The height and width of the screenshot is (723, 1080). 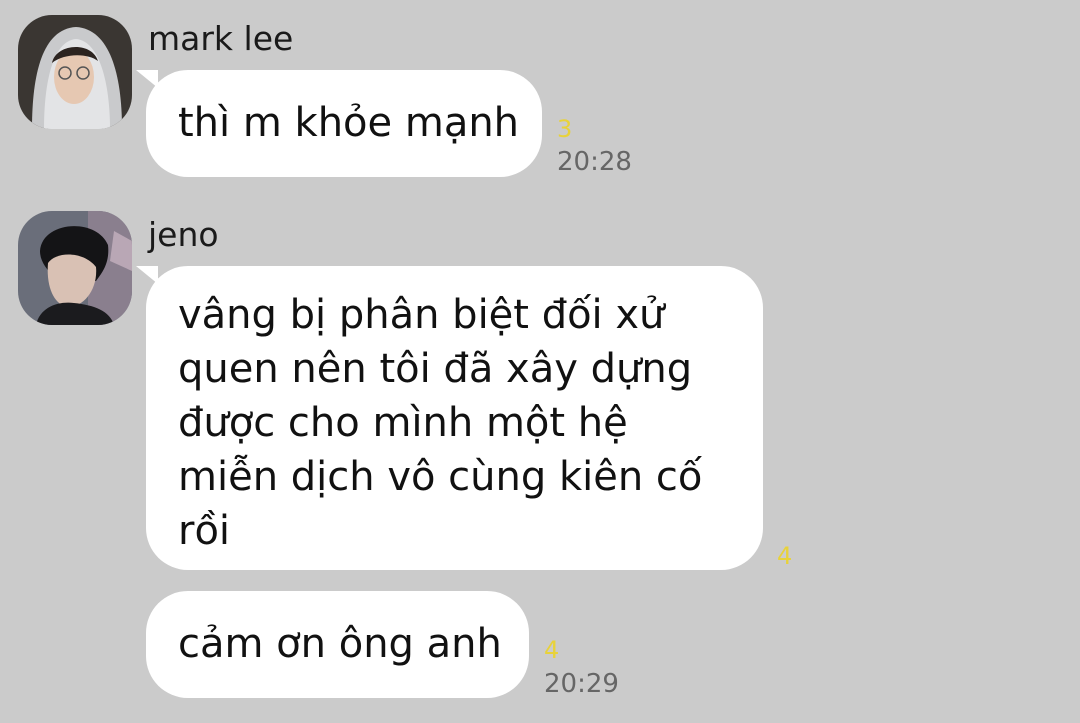 I want to click on unread-count: 3, so click(x=565, y=129).